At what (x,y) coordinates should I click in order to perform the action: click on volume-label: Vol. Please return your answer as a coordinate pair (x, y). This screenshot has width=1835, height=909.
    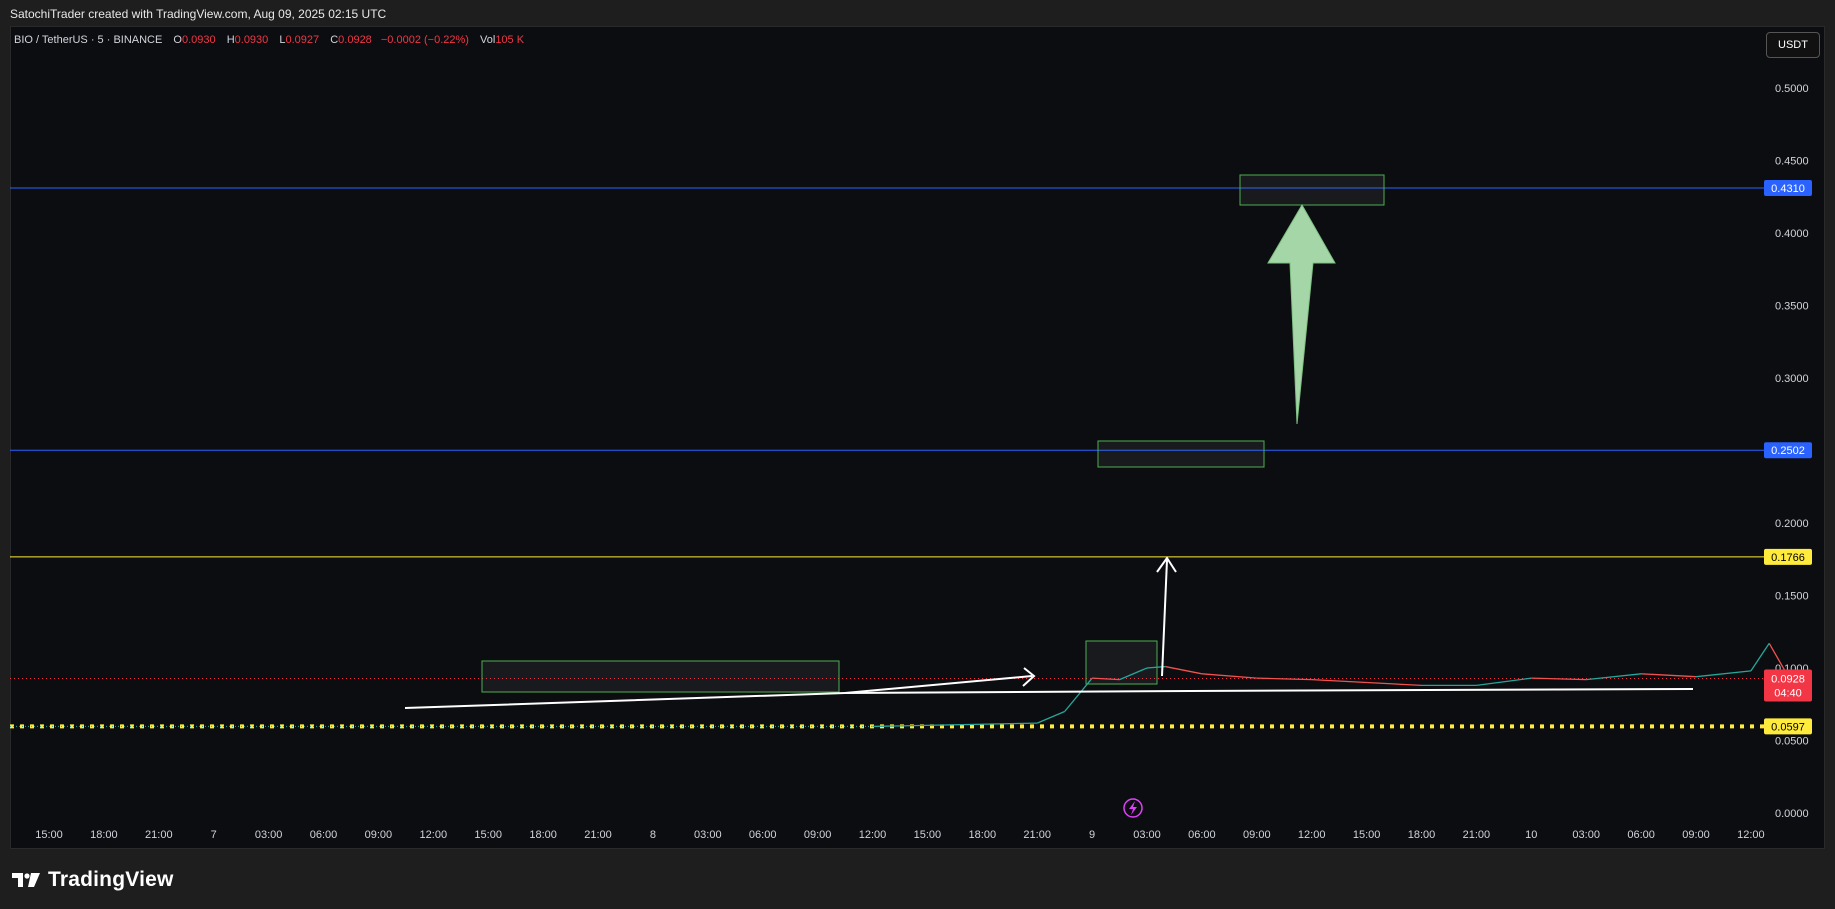
    Looking at the image, I should click on (488, 40).